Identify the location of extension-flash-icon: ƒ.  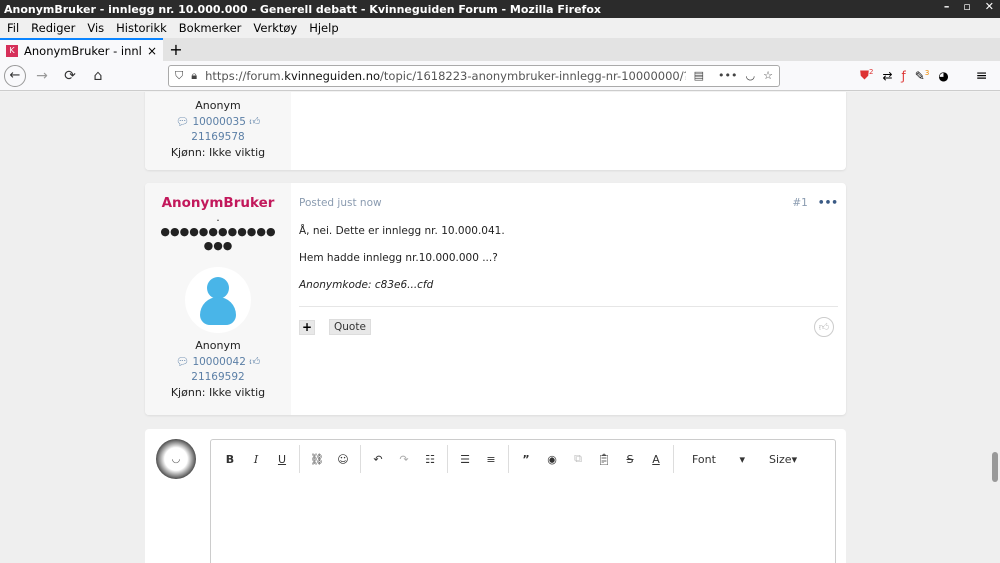
(904, 76).